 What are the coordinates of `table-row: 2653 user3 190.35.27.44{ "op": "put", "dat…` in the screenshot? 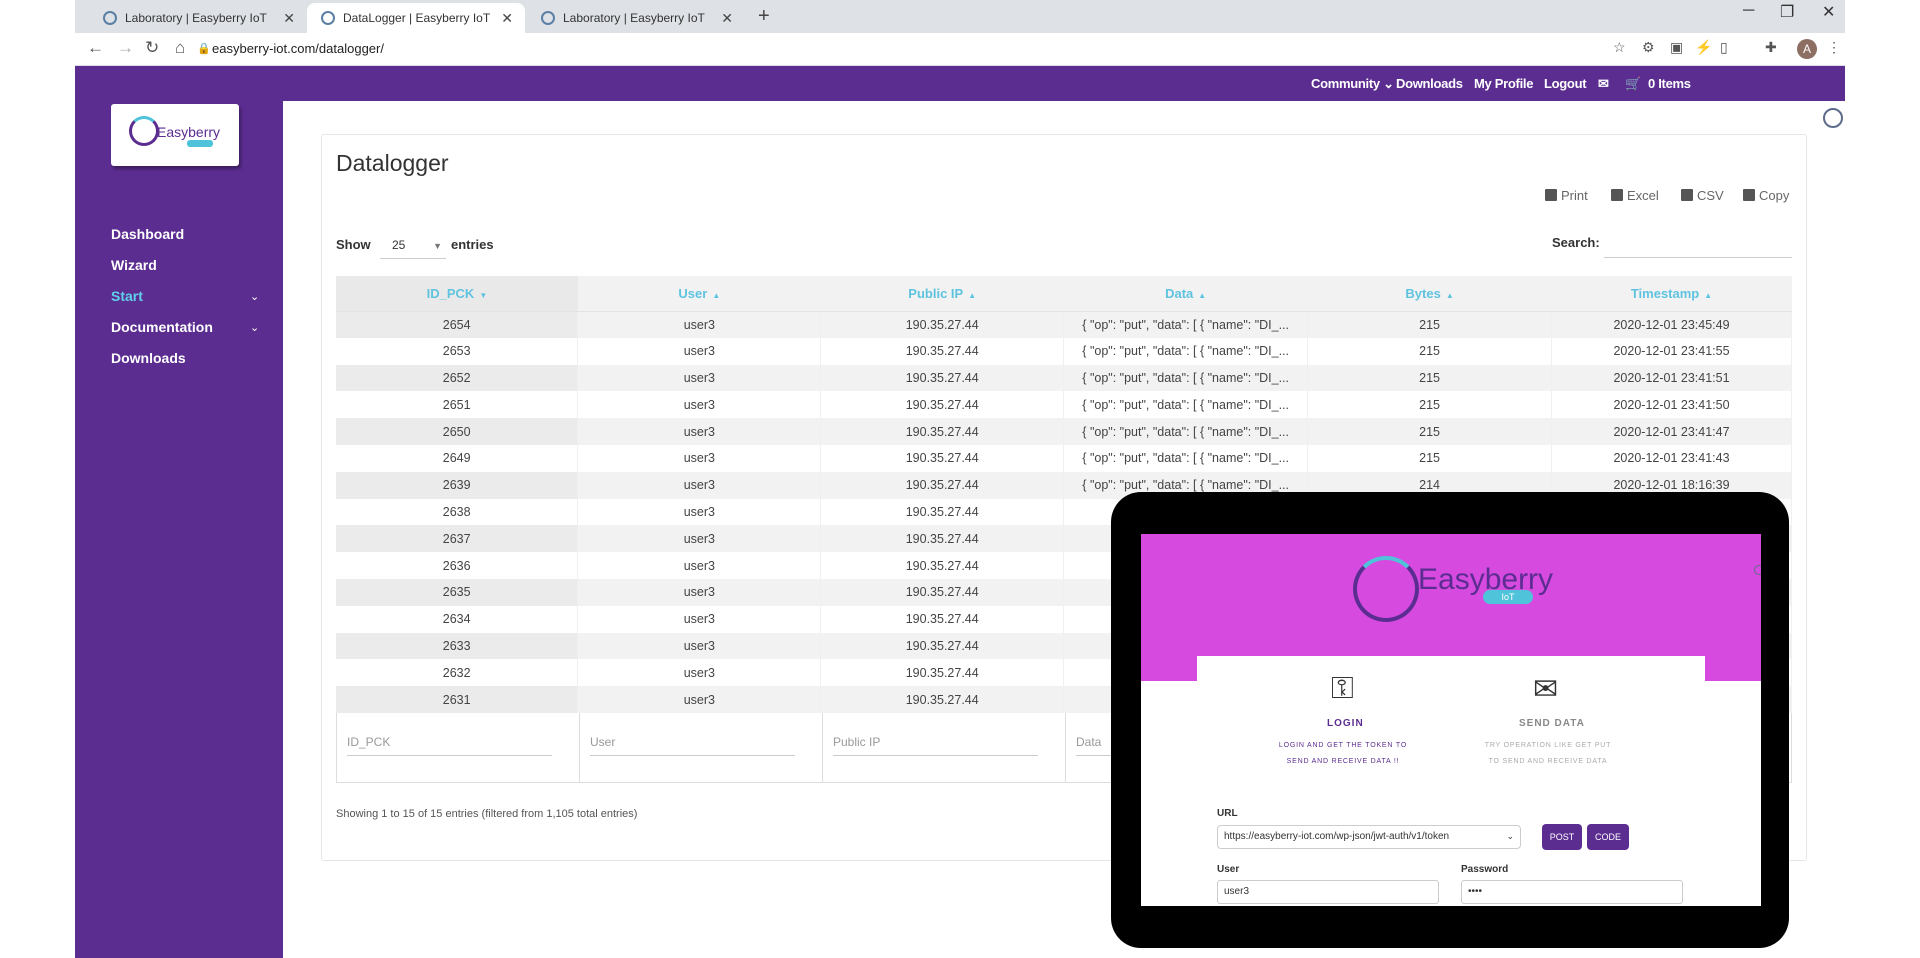 It's located at (1064, 351).